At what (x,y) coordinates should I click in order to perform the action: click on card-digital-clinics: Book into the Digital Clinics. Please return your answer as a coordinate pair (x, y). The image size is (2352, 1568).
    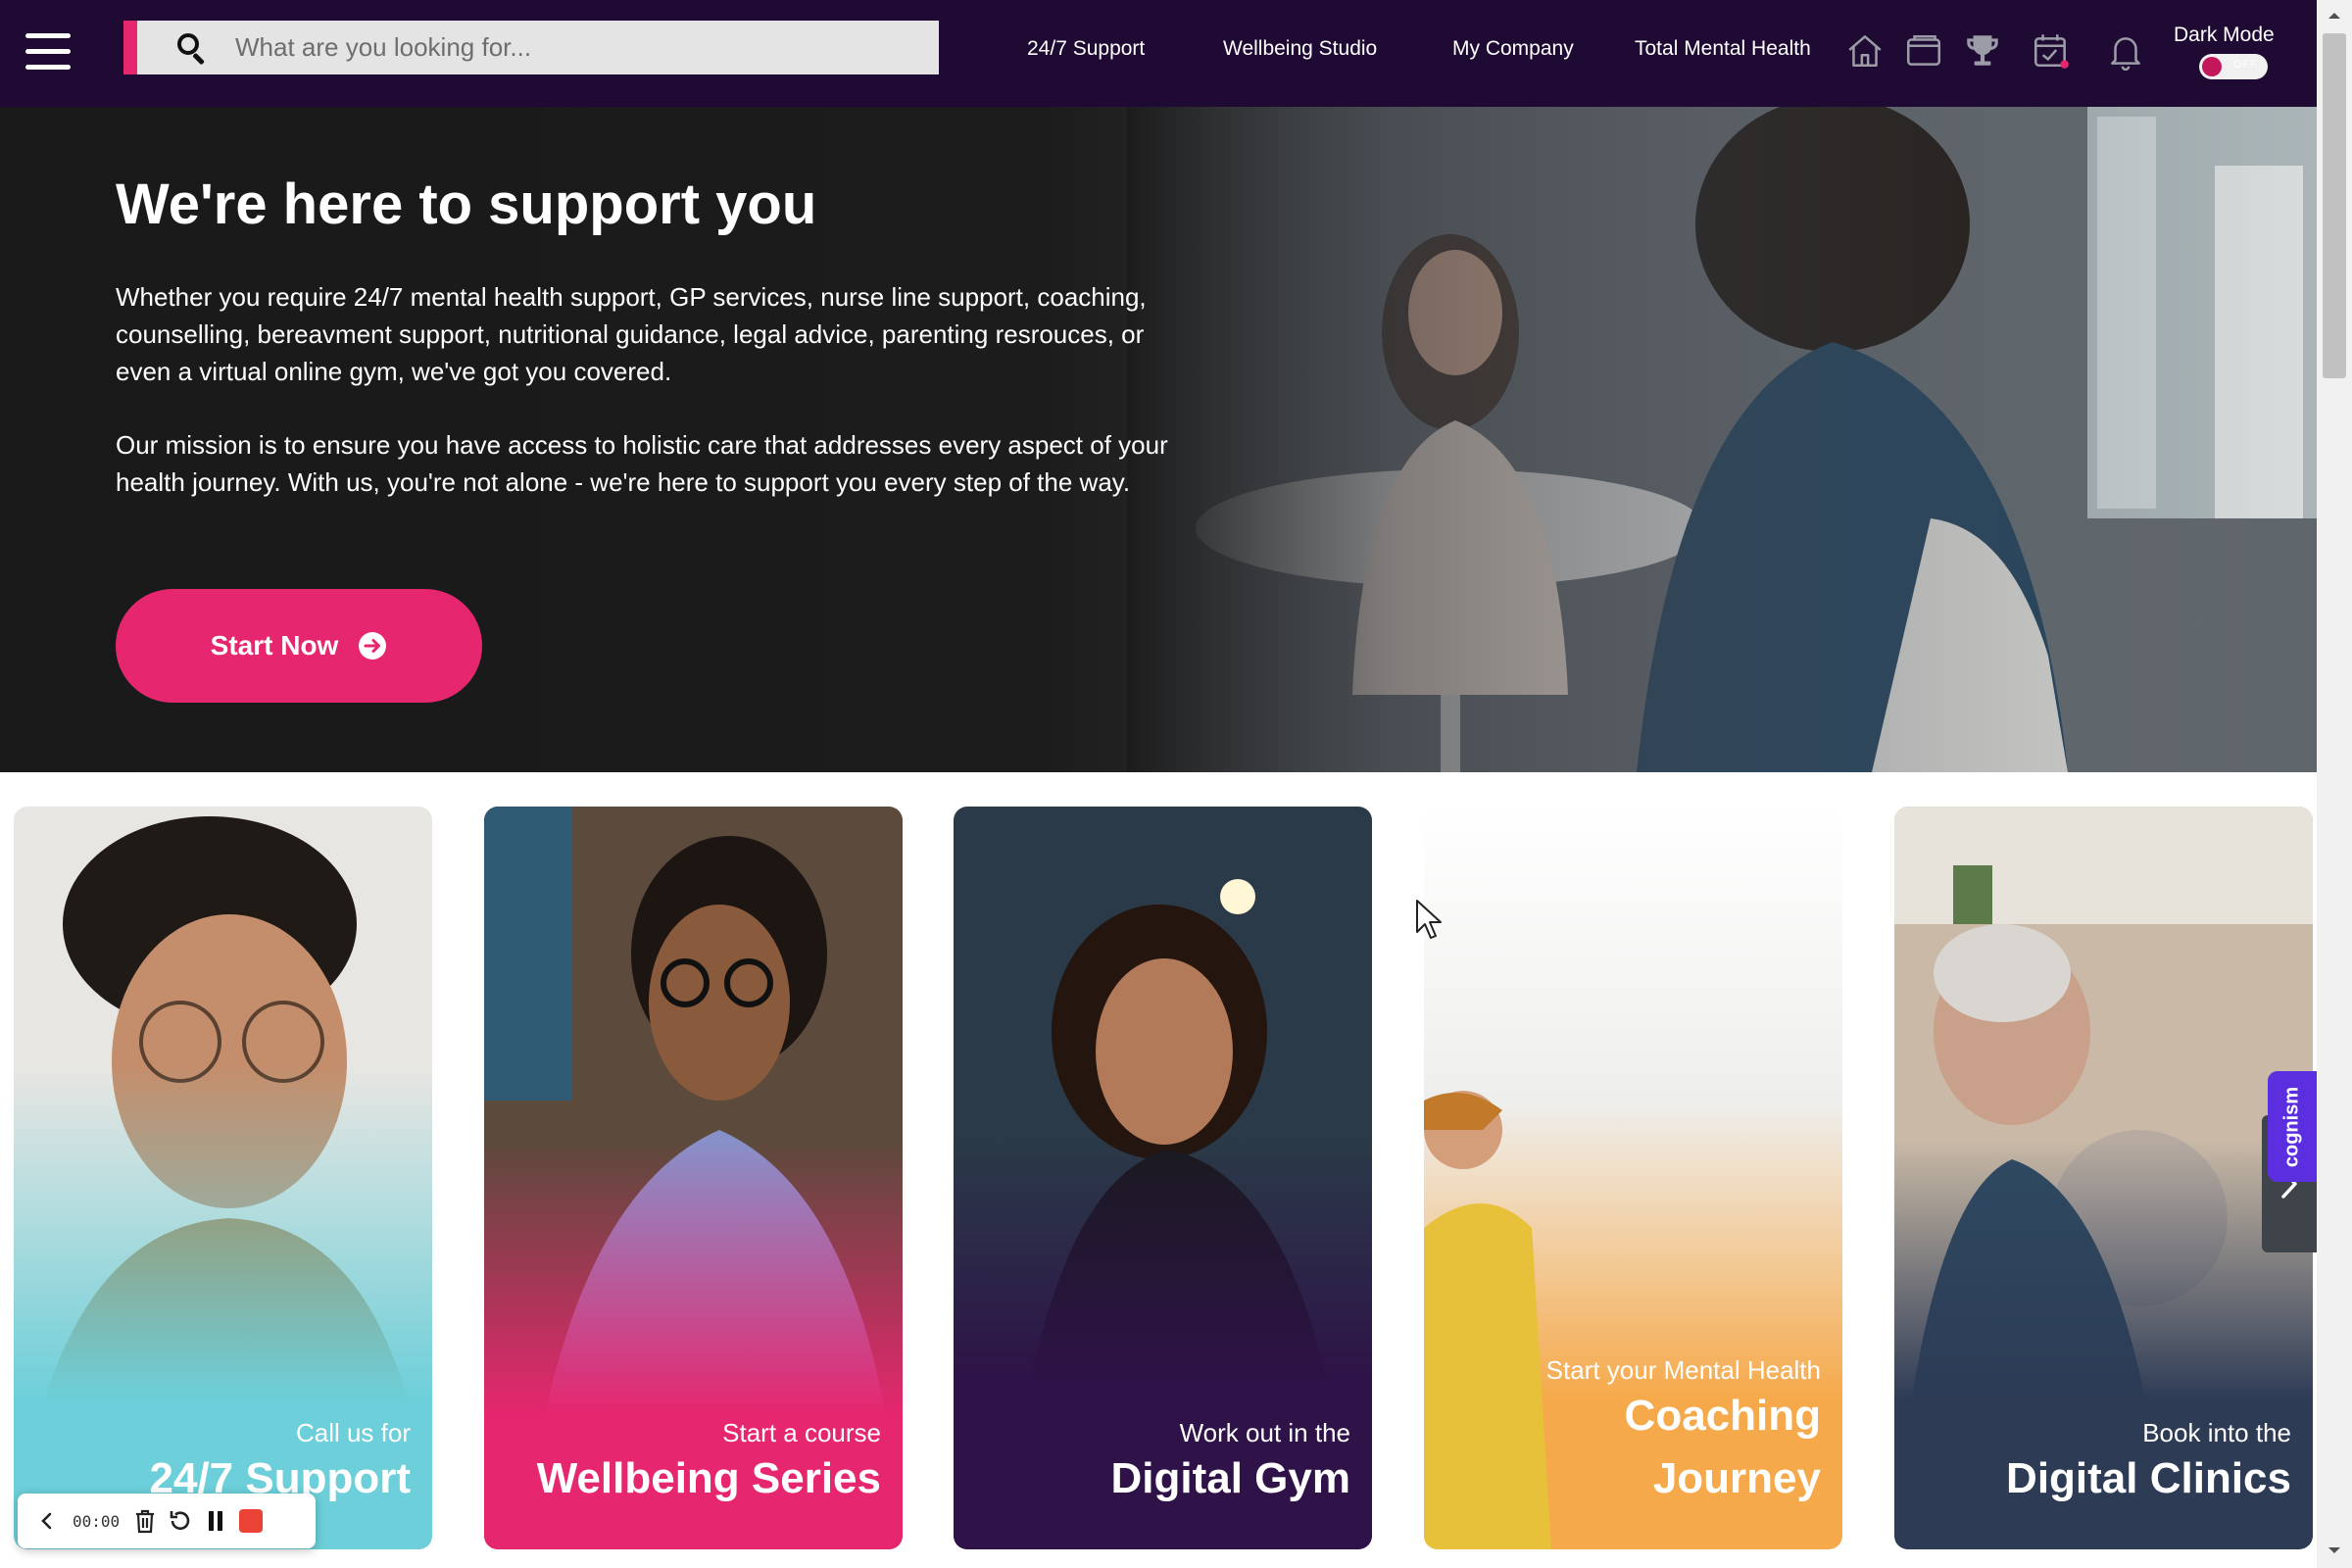
    Looking at the image, I should click on (2103, 1178).